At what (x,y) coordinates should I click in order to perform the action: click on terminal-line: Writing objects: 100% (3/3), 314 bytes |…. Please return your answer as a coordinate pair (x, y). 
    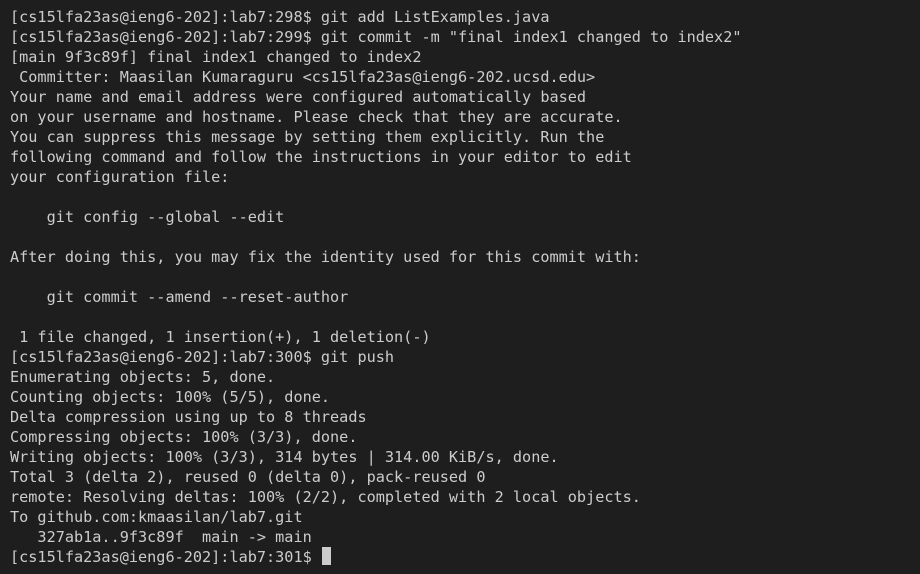
    Looking at the image, I should click on (284, 457).